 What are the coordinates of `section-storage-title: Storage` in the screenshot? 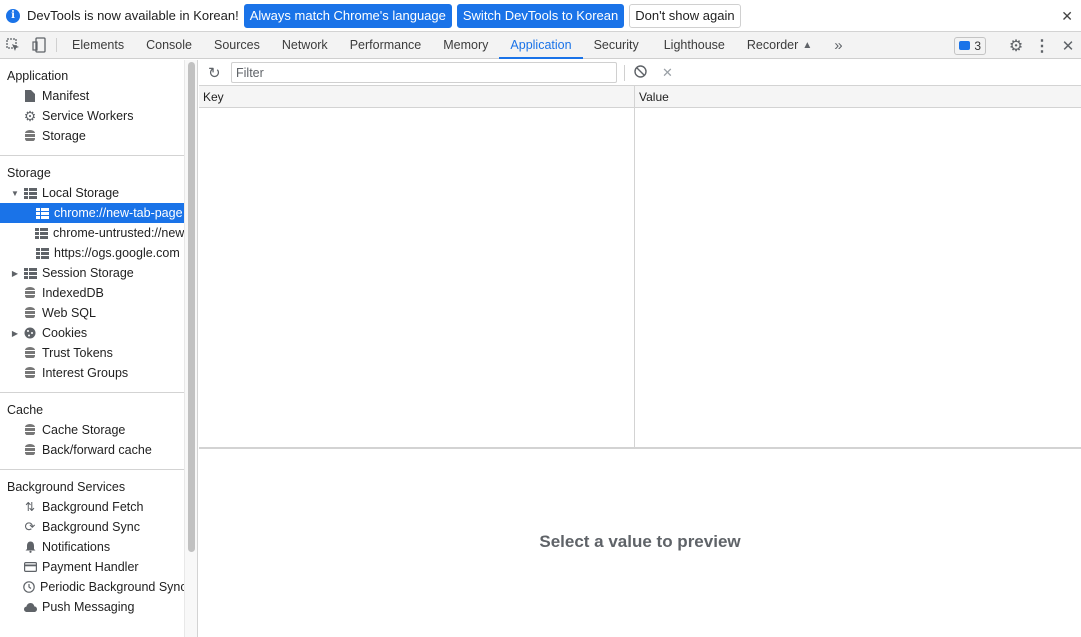 It's located at (29, 173).